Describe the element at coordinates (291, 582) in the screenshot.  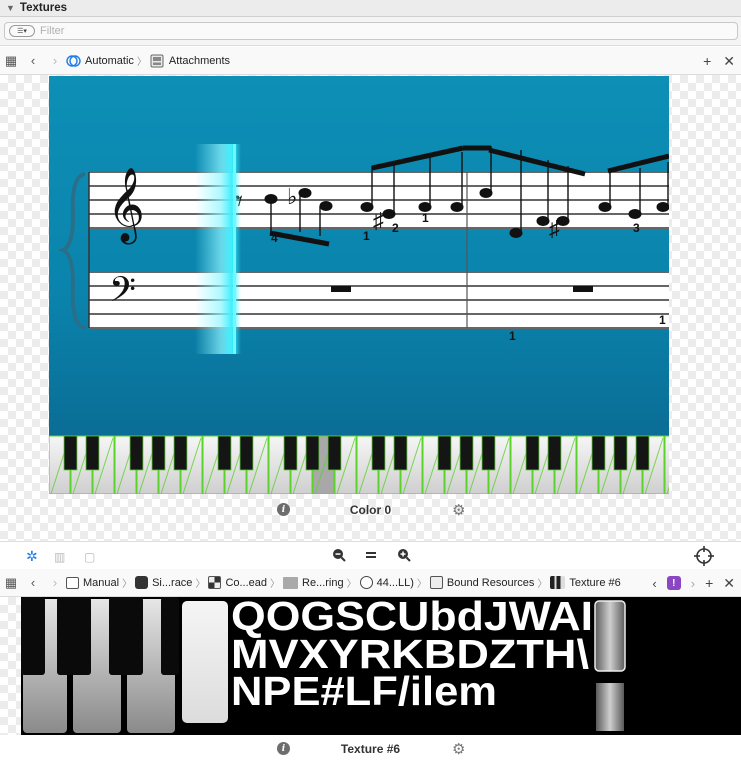
I see `folder-icon` at that location.